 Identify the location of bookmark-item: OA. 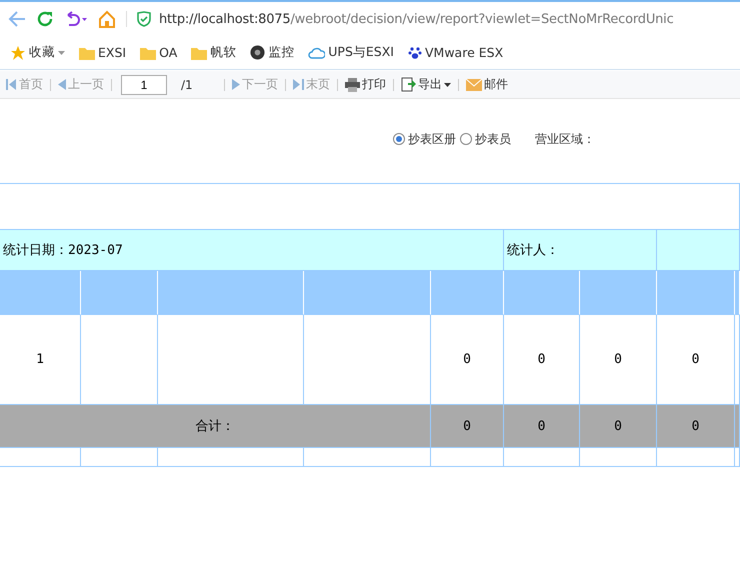
(159, 52).